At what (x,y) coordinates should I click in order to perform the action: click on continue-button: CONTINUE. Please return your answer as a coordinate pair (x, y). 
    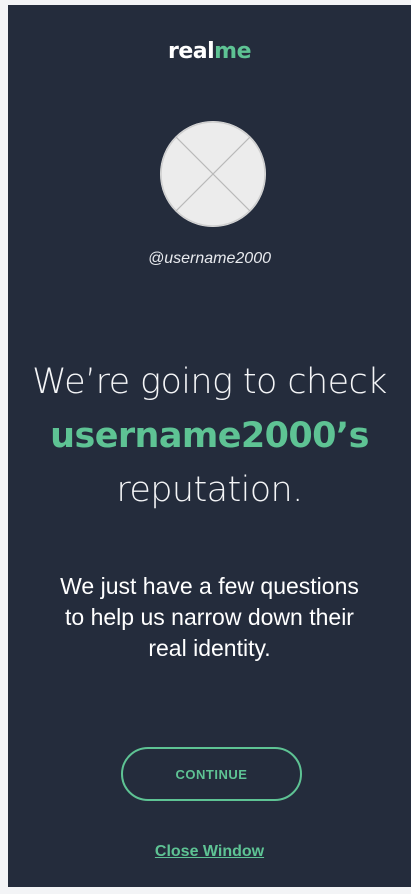
    Looking at the image, I should click on (211, 774).